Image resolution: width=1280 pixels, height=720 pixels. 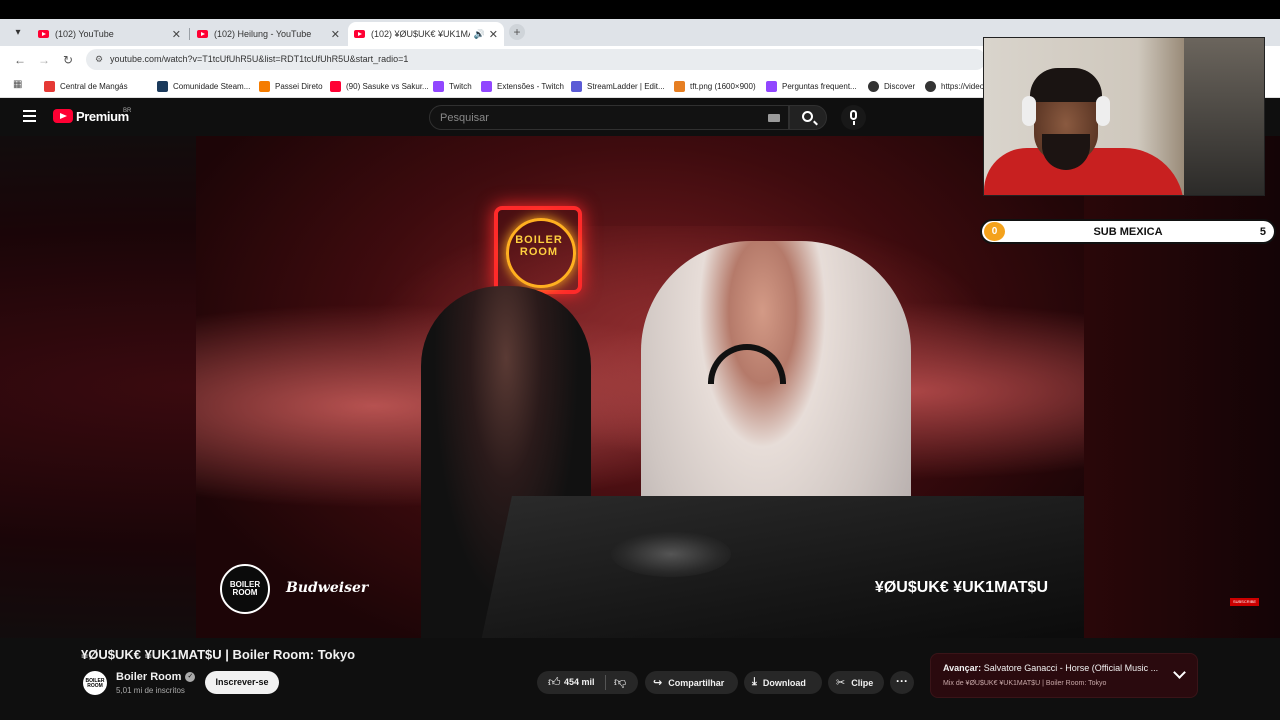 What do you see at coordinates (961, 587) in the screenshot?
I see `video-overlay-title: ¥ØU$UK€ ¥UK1MAT$U` at bounding box center [961, 587].